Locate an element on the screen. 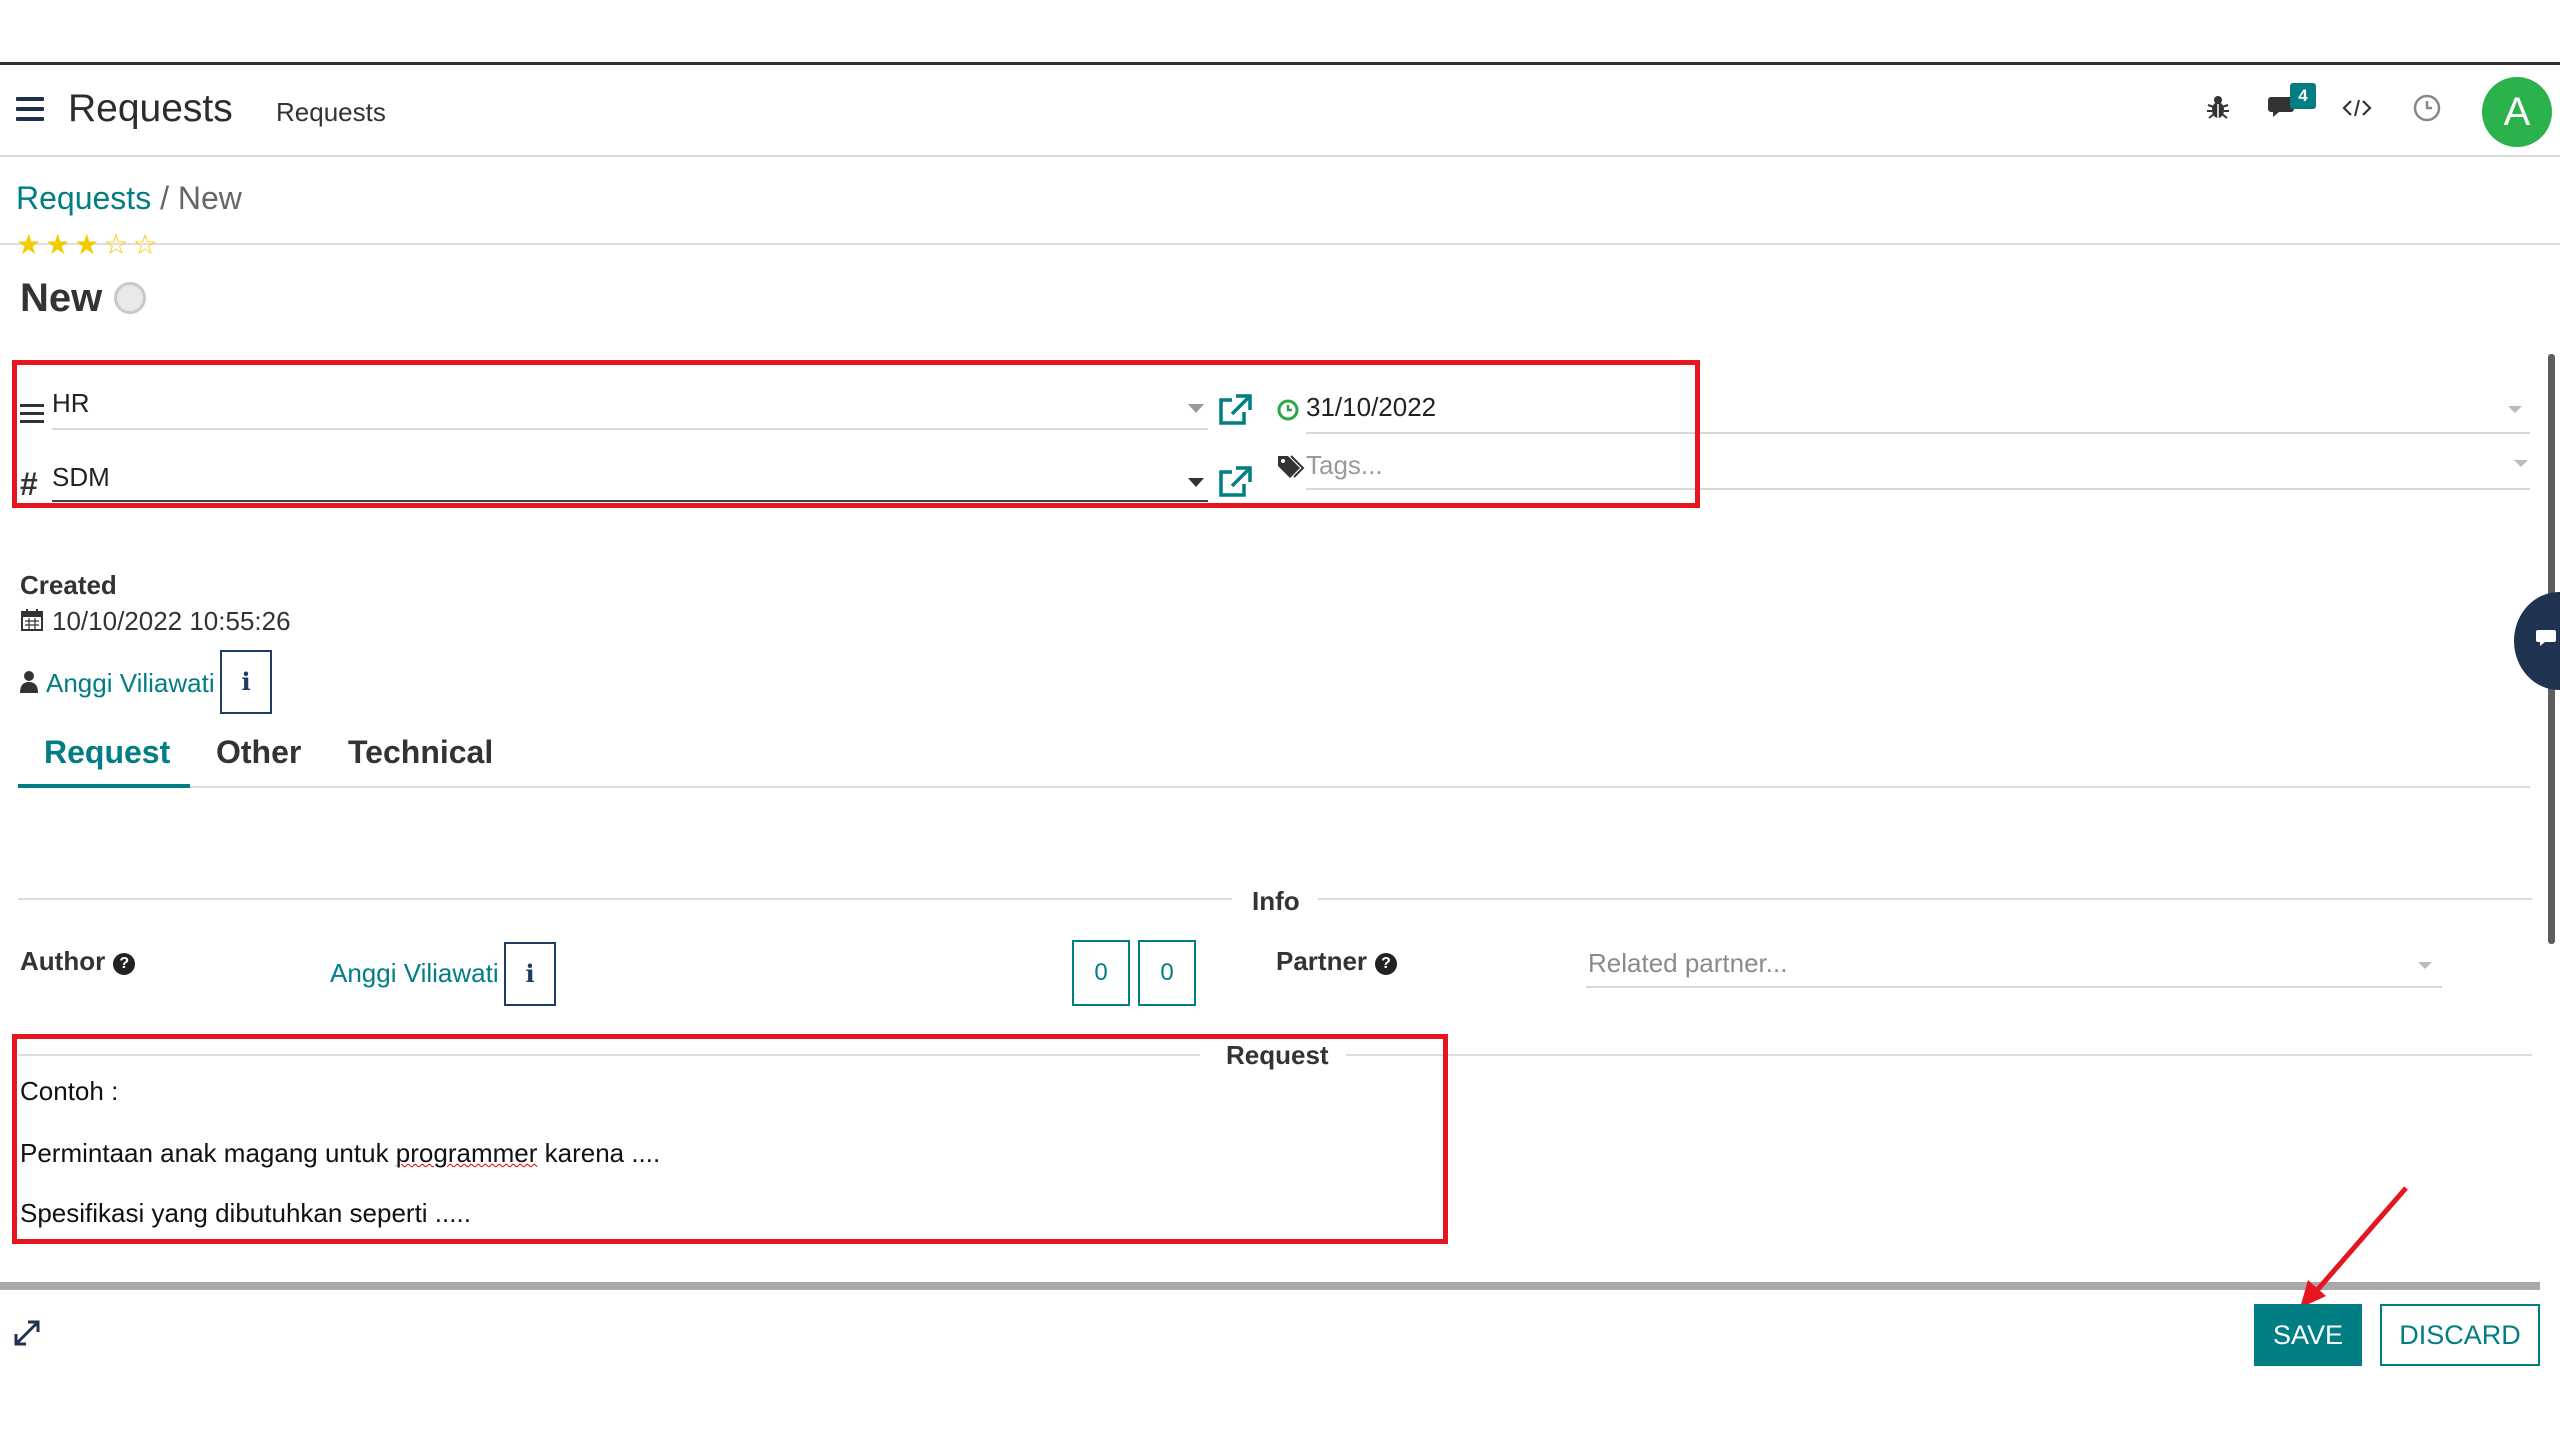 The height and width of the screenshot is (1440, 2560). clock-icon is located at coordinates (2427, 111).